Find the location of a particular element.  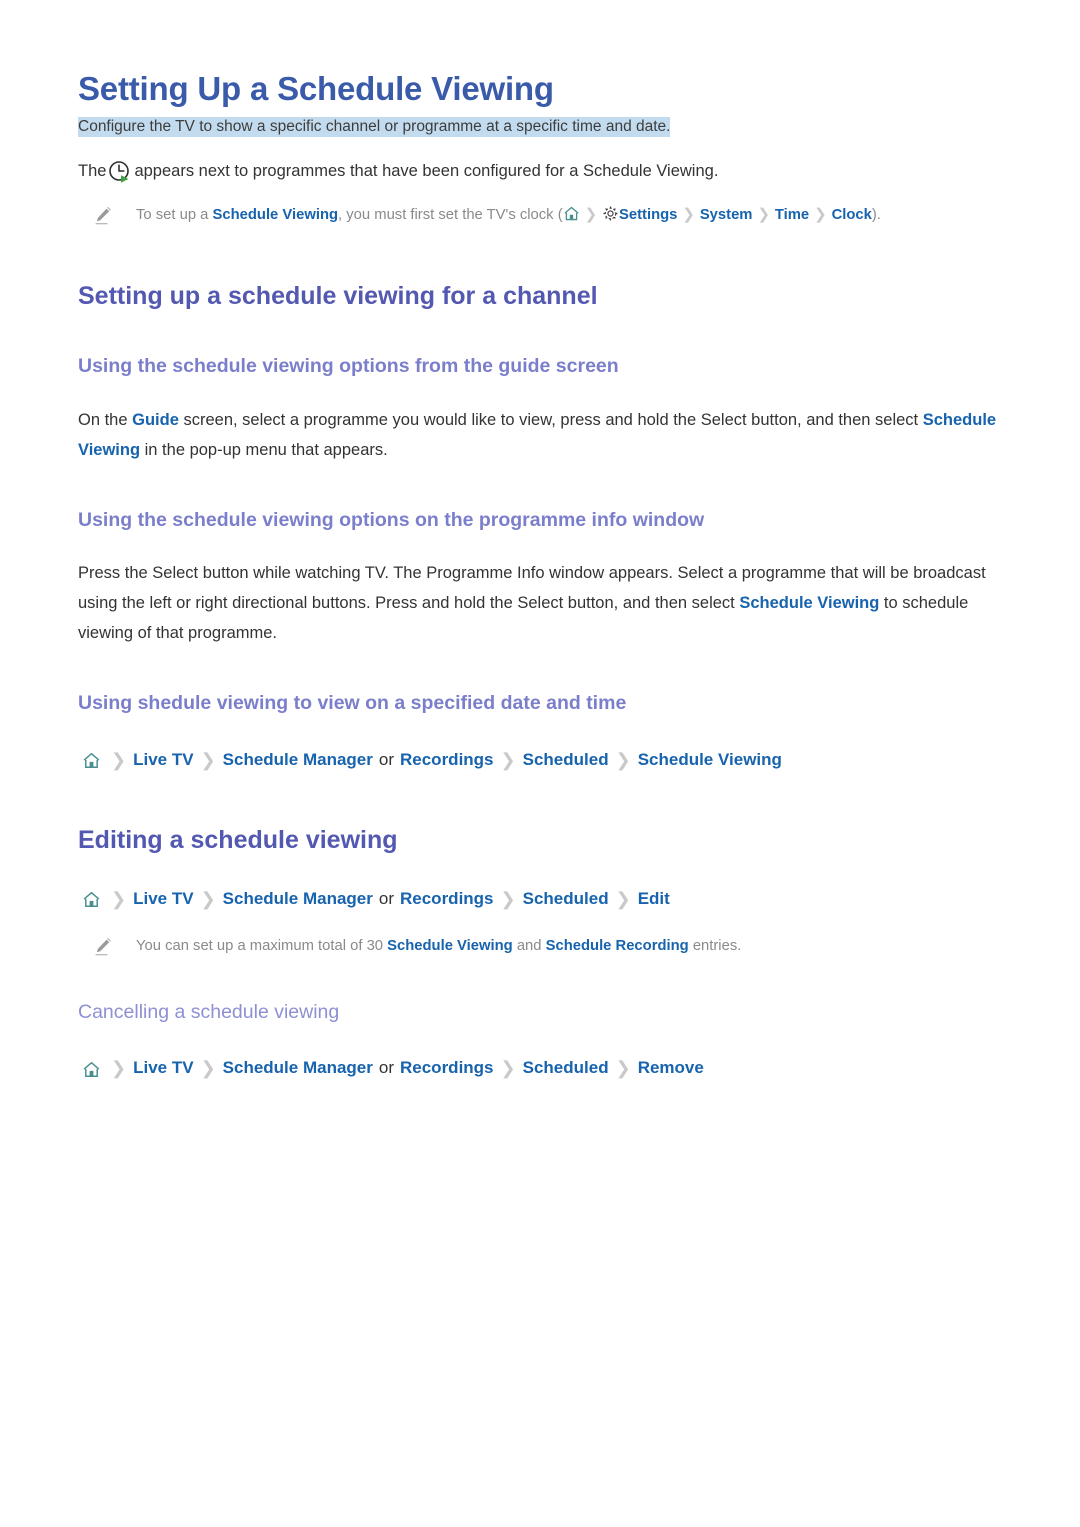

note-text-2: and is located at coordinates (529, 945).